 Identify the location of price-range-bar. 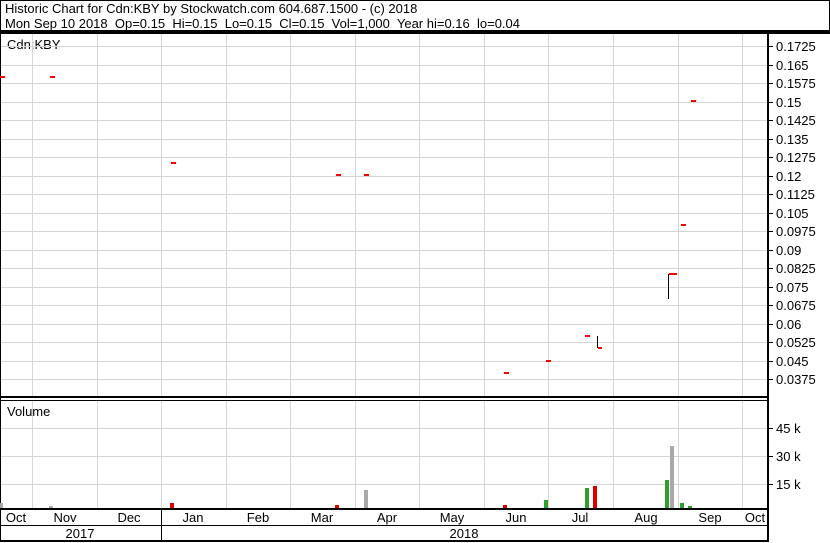
(668, 286).